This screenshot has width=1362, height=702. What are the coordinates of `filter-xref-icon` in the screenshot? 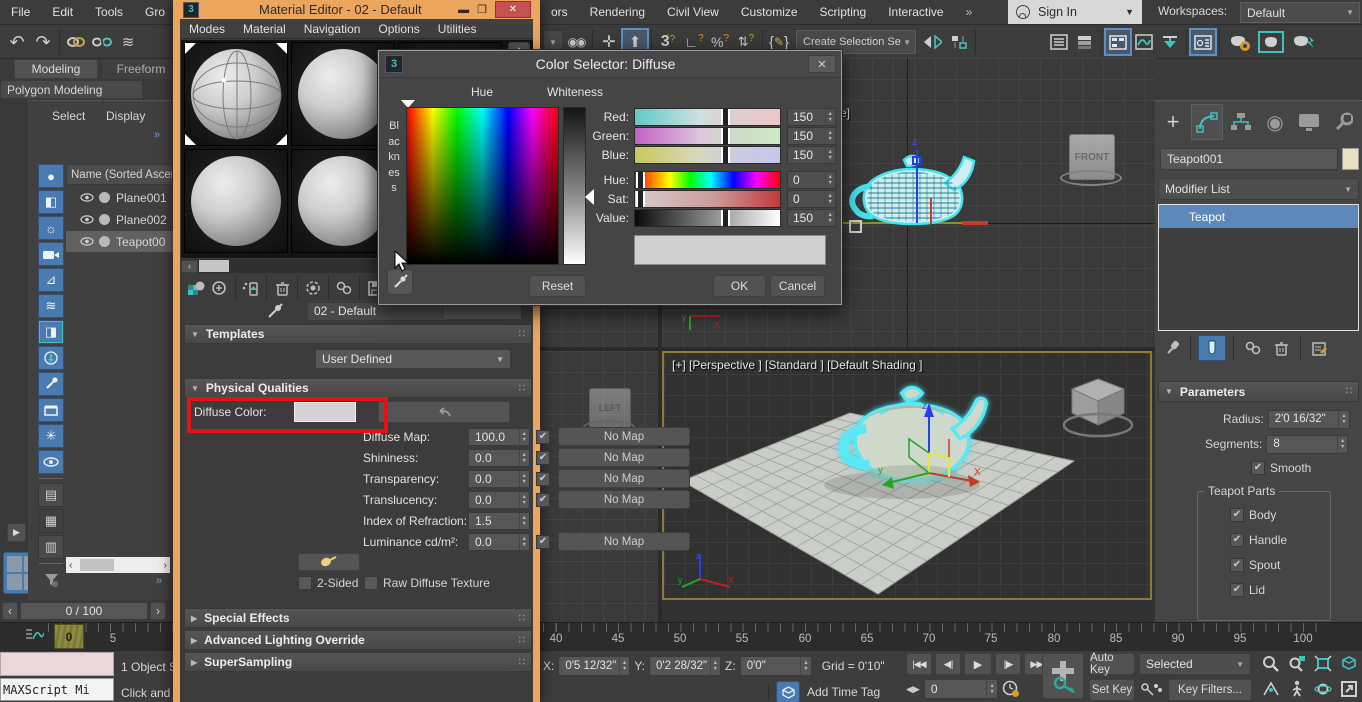 It's located at (51, 358).